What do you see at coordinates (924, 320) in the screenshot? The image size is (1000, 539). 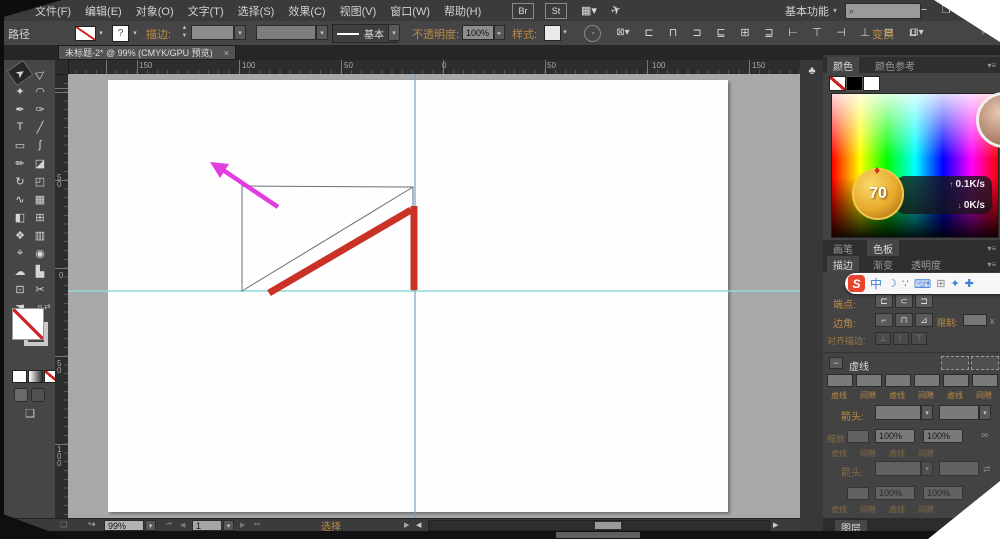 I see `corner-bevel-button: ⊿` at bounding box center [924, 320].